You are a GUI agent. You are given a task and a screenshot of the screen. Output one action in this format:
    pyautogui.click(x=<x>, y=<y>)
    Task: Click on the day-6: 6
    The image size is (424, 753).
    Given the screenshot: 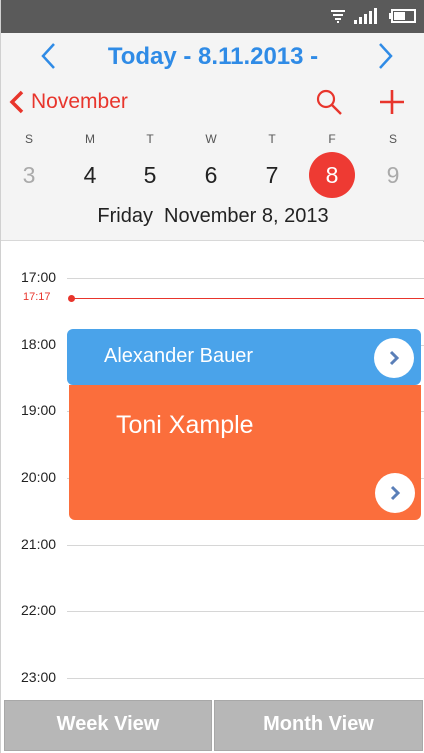 What is the action you would take?
    pyautogui.click(x=211, y=177)
    